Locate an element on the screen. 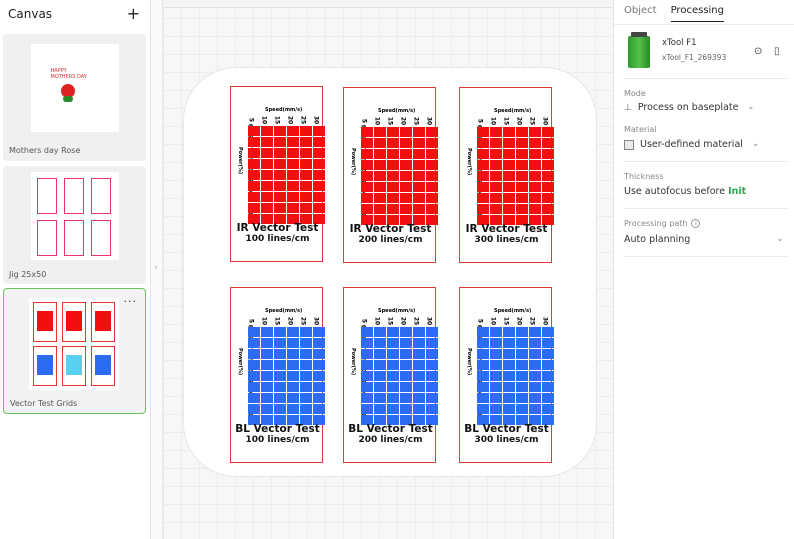  canvas-card-vector-test: ··· Vector Test Grids is located at coordinates (74, 351).